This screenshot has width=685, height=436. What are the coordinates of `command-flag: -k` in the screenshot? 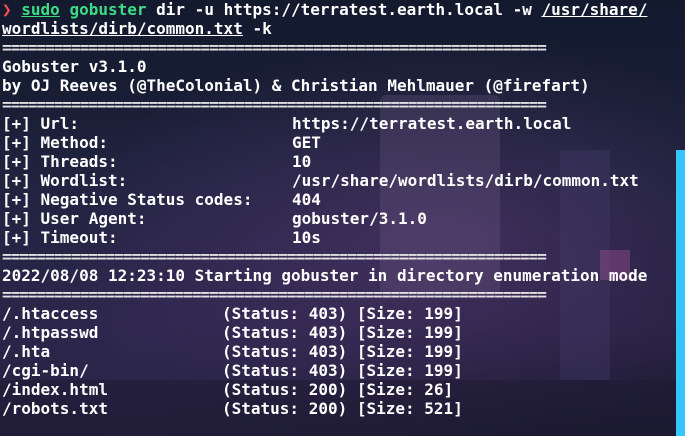 It's located at (257, 28).